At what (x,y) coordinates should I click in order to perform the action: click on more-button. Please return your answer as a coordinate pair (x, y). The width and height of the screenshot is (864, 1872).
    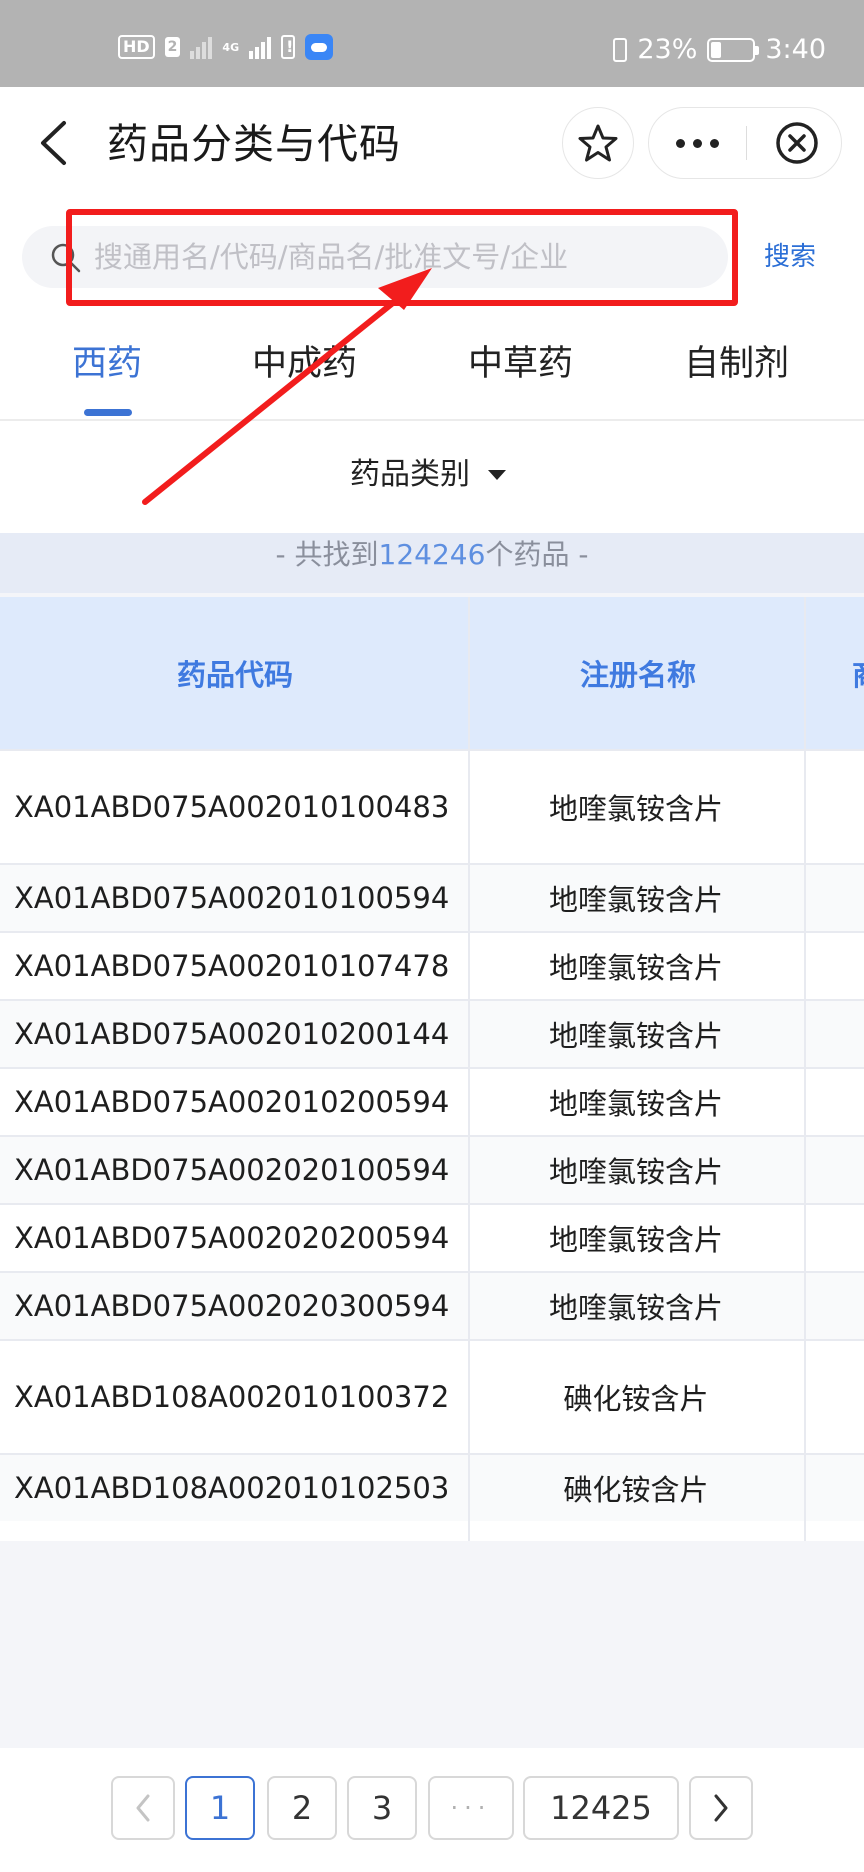
    Looking at the image, I should click on (697, 143).